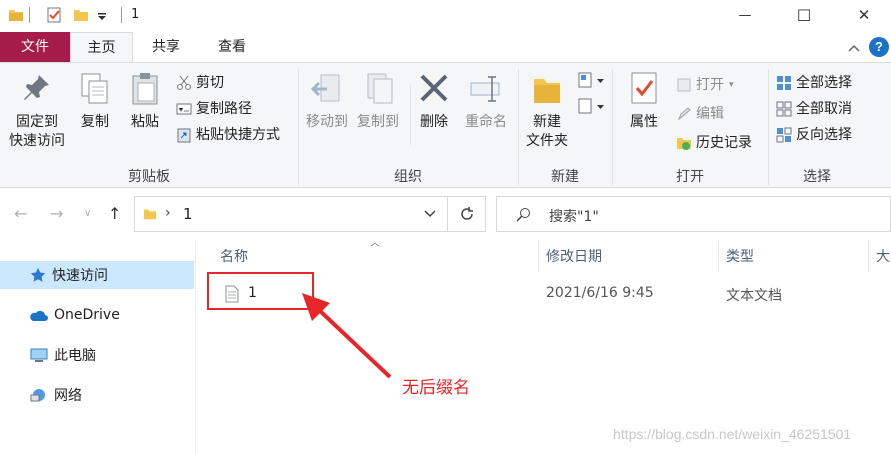 The width and height of the screenshot is (891, 453). I want to click on qat-divider, so click(29, 15).